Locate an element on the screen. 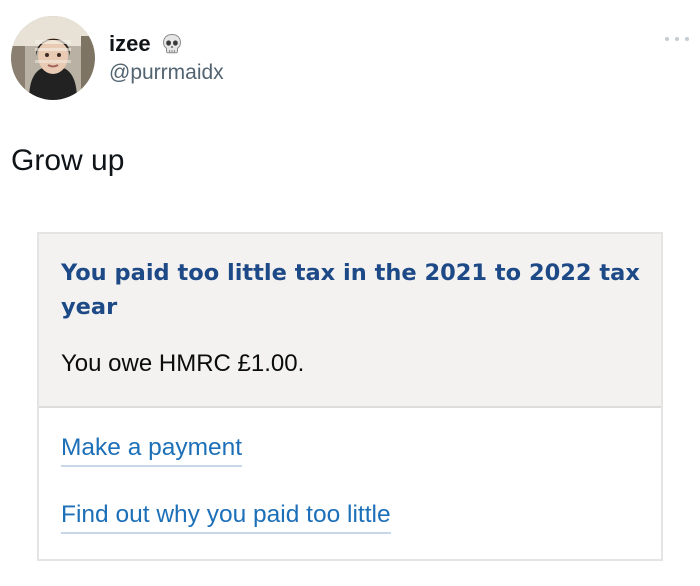 This screenshot has width=700, height=586. skull-icon is located at coordinates (172, 44).